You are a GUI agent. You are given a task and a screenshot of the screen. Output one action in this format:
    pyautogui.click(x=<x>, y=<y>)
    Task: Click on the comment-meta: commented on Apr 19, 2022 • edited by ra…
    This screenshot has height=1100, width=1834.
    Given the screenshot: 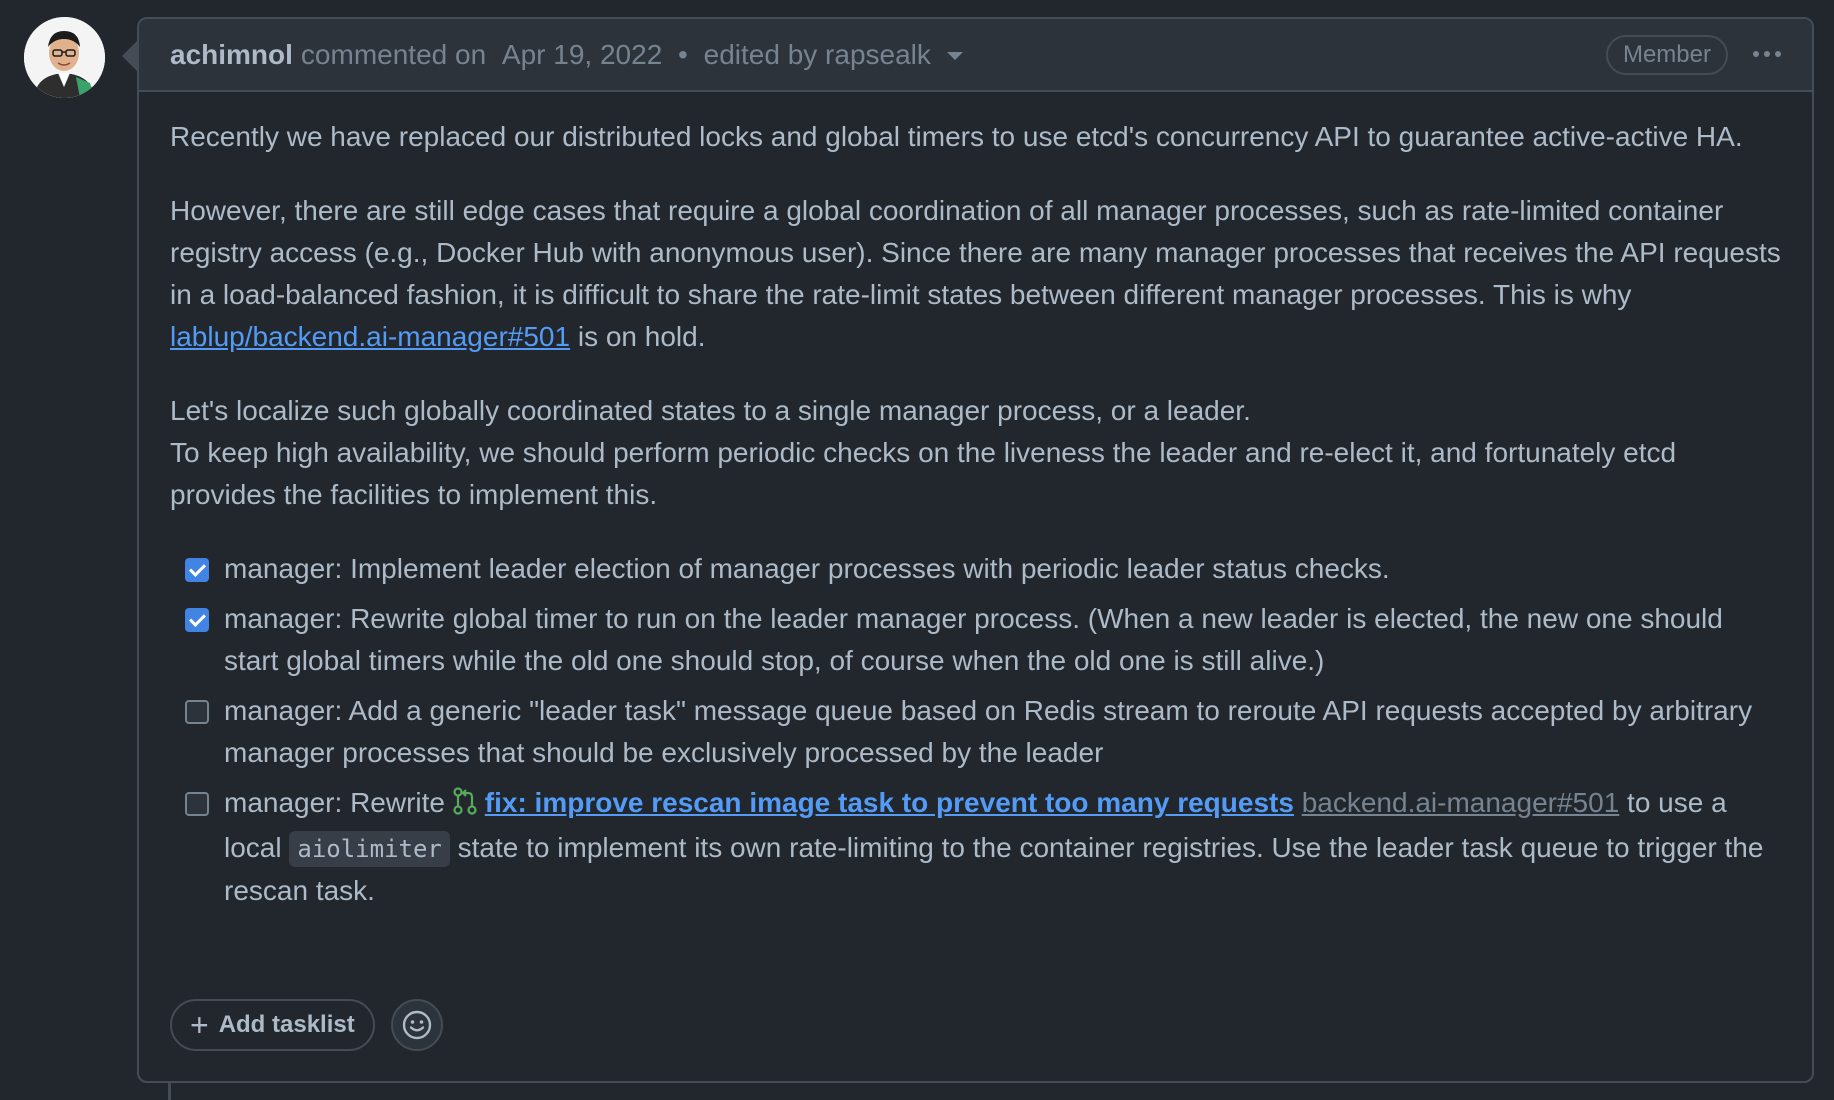 What is the action you would take?
    pyautogui.click(x=628, y=55)
    